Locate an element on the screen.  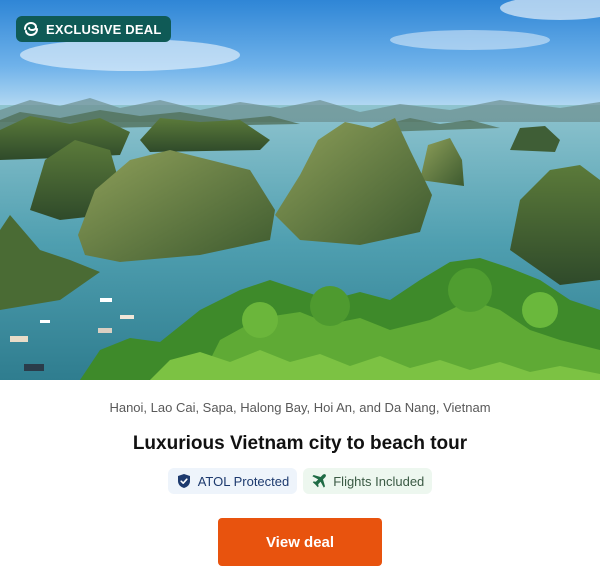
plane-icon is located at coordinates (319, 481).